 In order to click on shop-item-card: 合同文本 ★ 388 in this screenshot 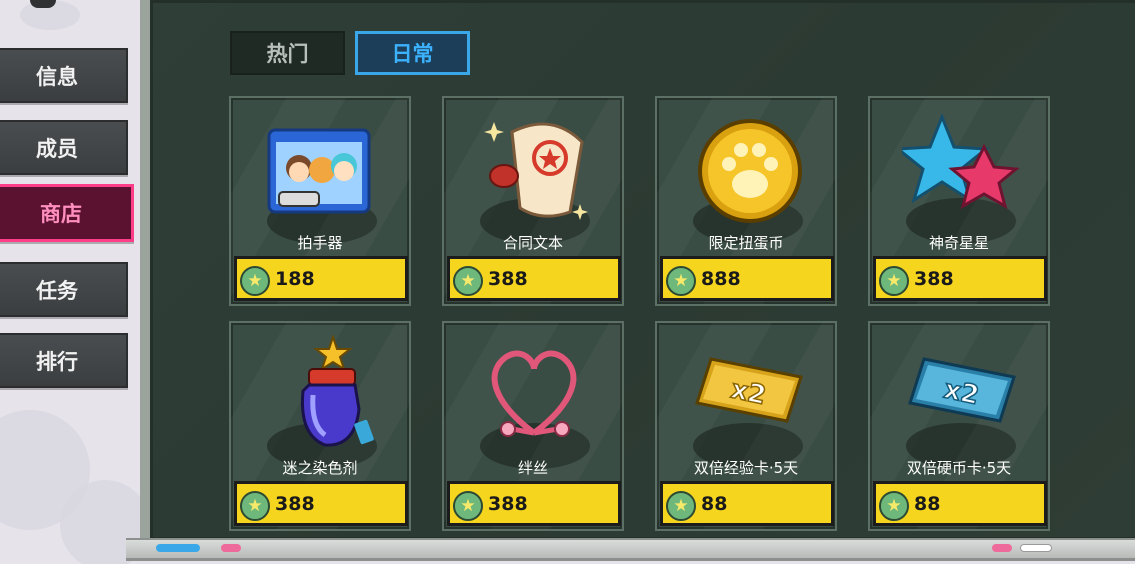, I will do `click(533, 201)`.